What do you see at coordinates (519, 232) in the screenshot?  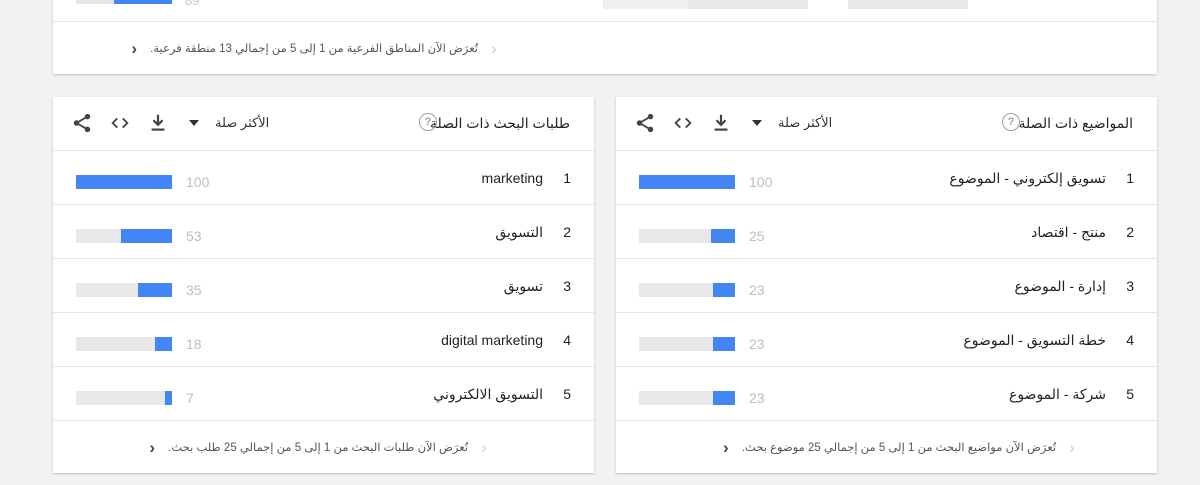 I see `row-label: التسويق` at bounding box center [519, 232].